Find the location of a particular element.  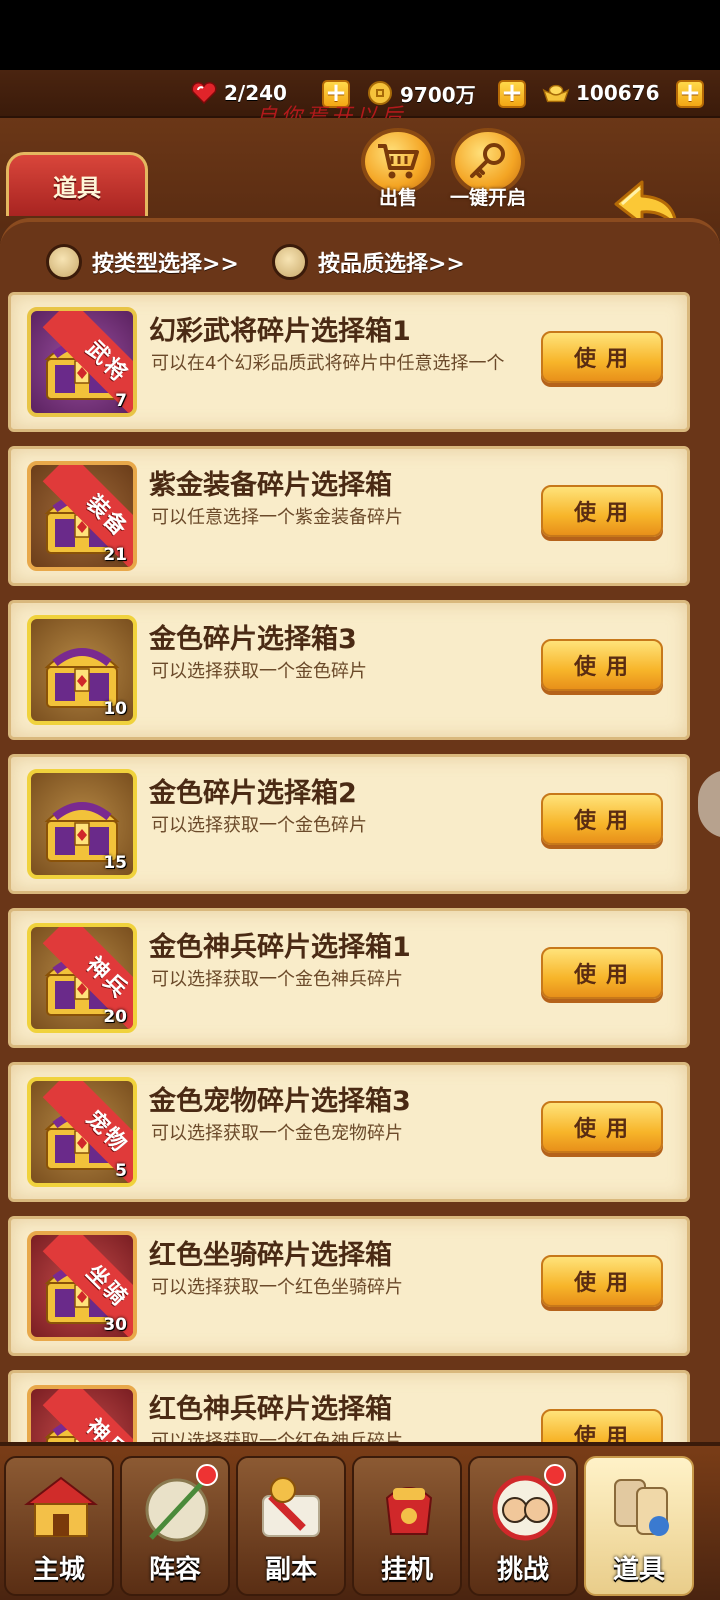

idle-icon is located at coordinates (409, 1508).